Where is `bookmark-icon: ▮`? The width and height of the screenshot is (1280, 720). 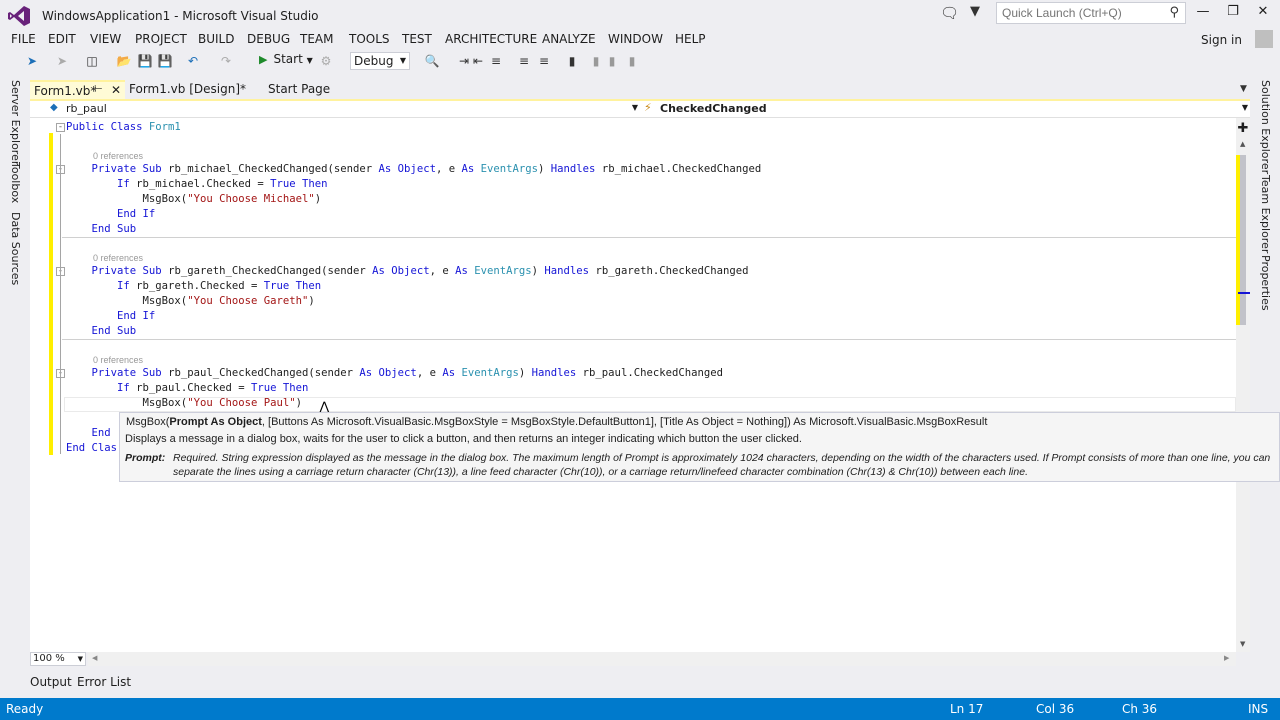
bookmark-icon: ▮ is located at coordinates (572, 61).